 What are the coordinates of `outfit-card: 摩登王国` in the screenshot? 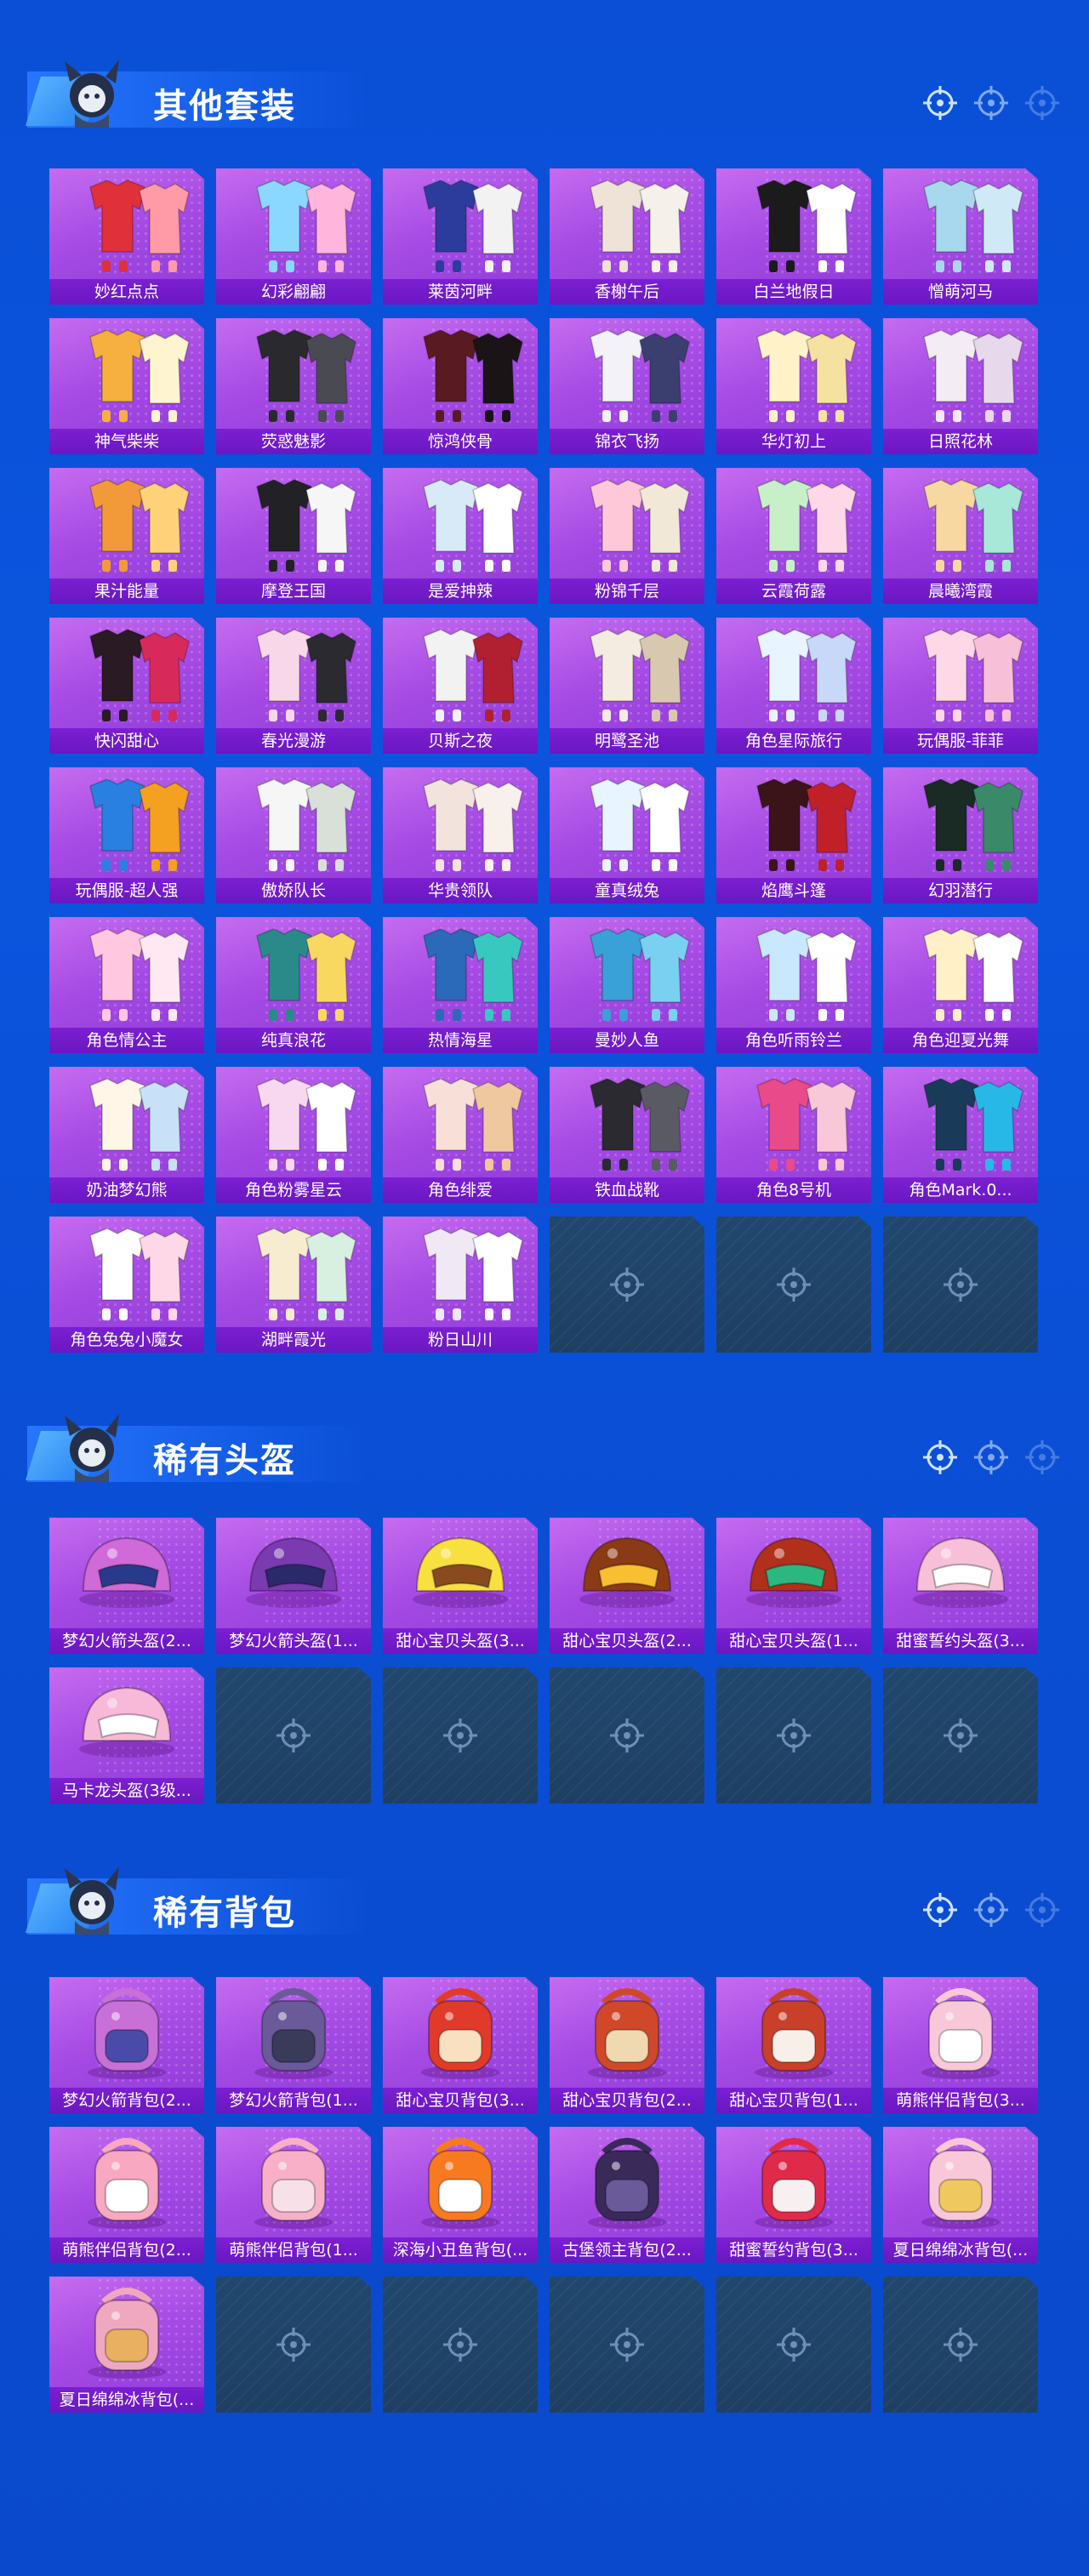 It's located at (293, 536).